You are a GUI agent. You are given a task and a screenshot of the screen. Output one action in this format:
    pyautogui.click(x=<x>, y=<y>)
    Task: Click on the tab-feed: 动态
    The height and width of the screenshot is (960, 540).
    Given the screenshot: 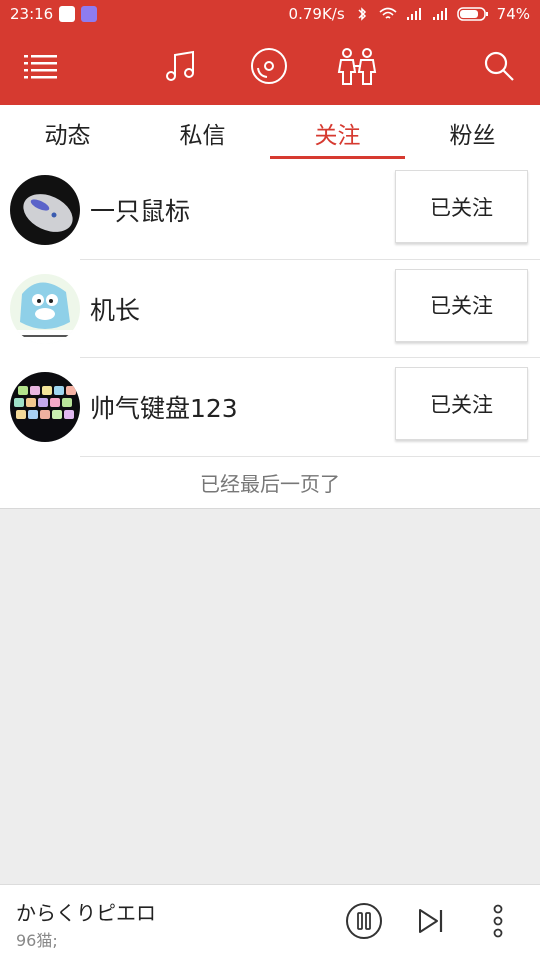 What is the action you would take?
    pyautogui.click(x=67, y=133)
    